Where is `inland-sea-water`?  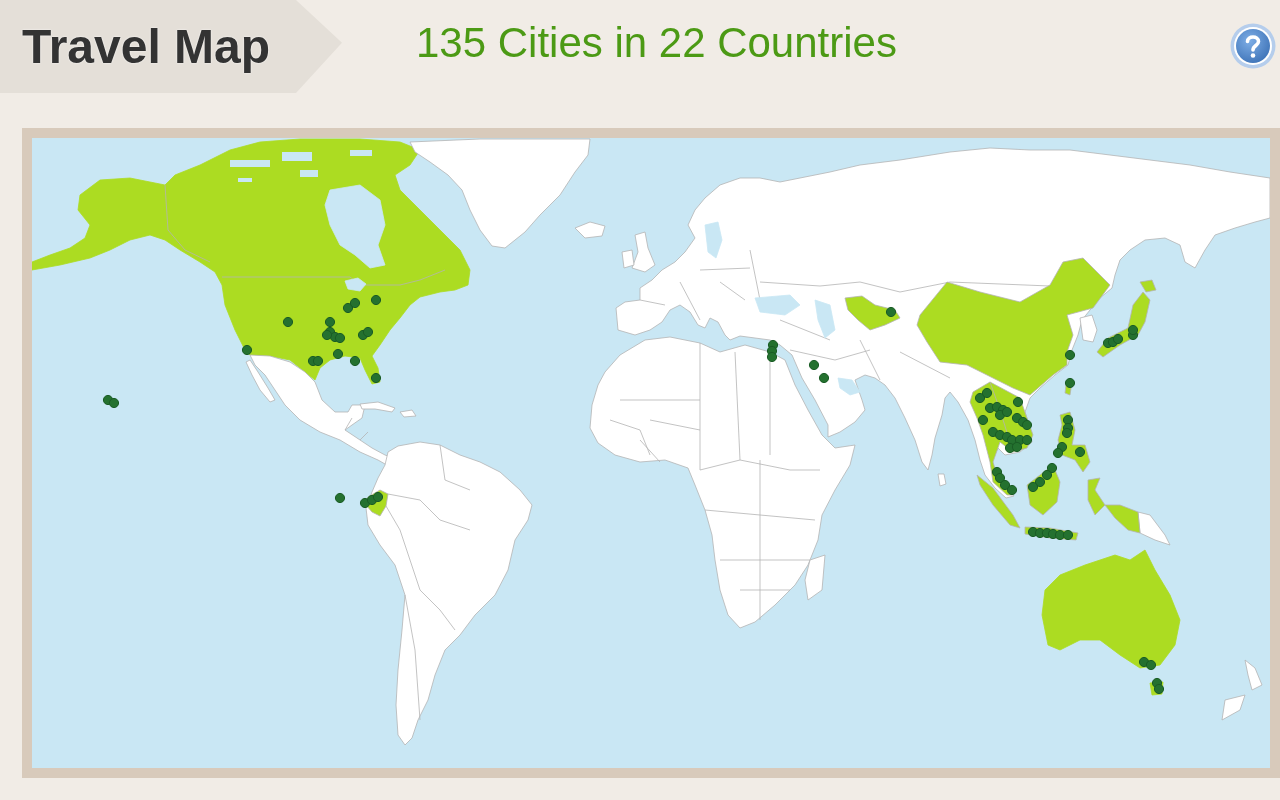 inland-sea-water is located at coordinates (777, 305).